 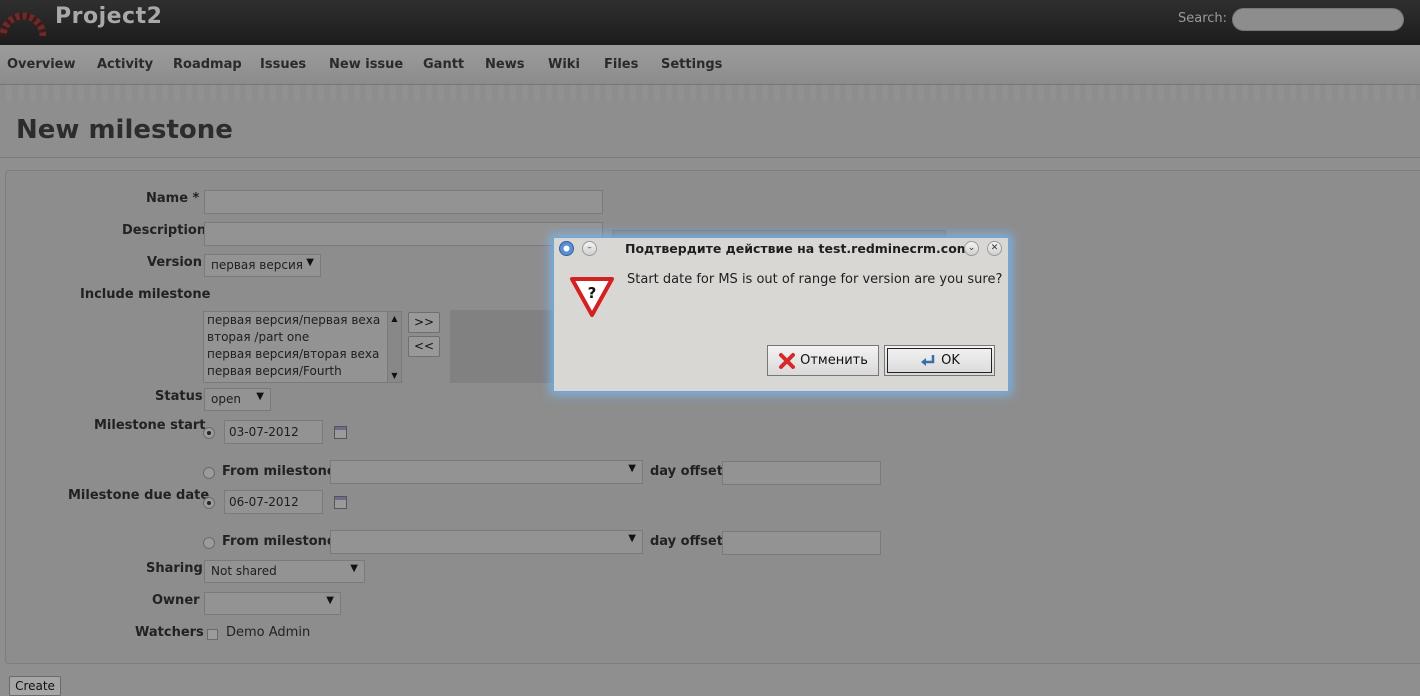 What do you see at coordinates (589, 248) in the screenshot?
I see `window-menu-button: –` at bounding box center [589, 248].